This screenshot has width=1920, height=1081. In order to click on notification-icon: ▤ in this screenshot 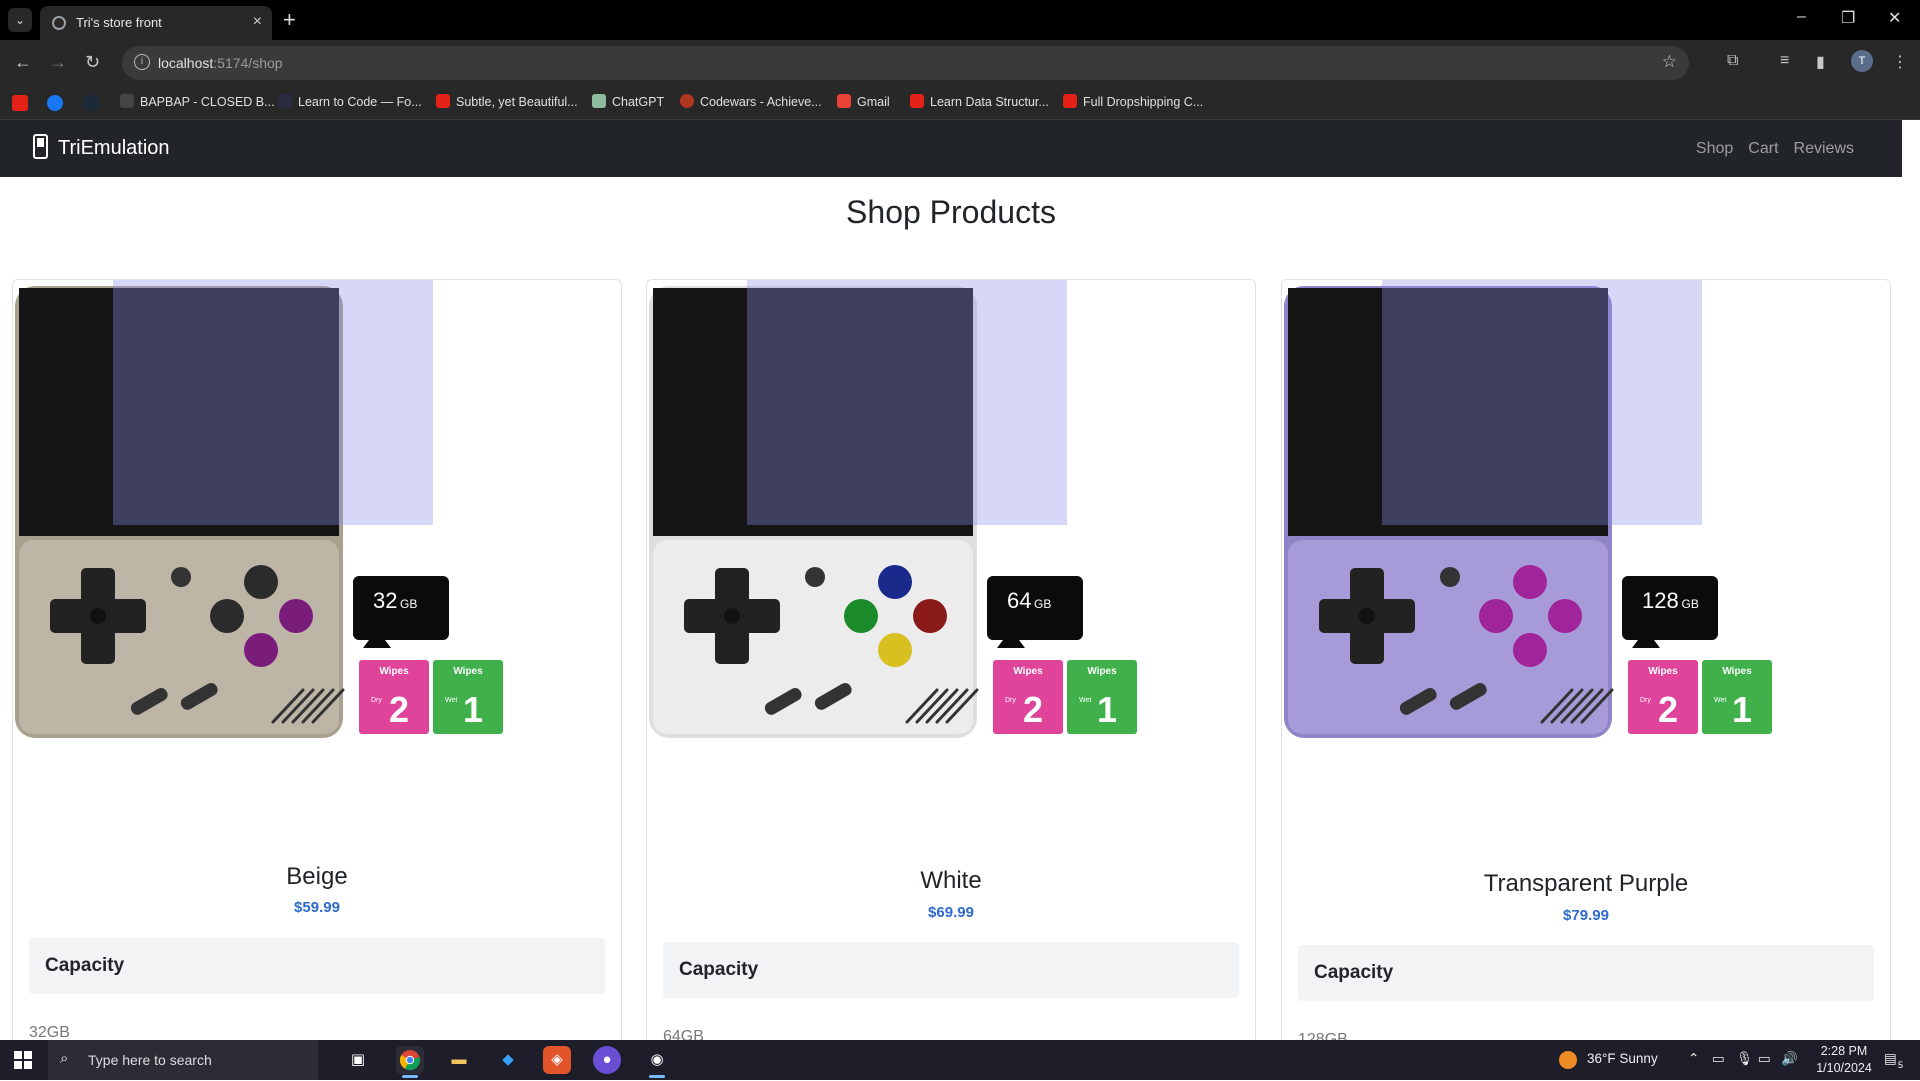, I will do `click(1890, 1059)`.